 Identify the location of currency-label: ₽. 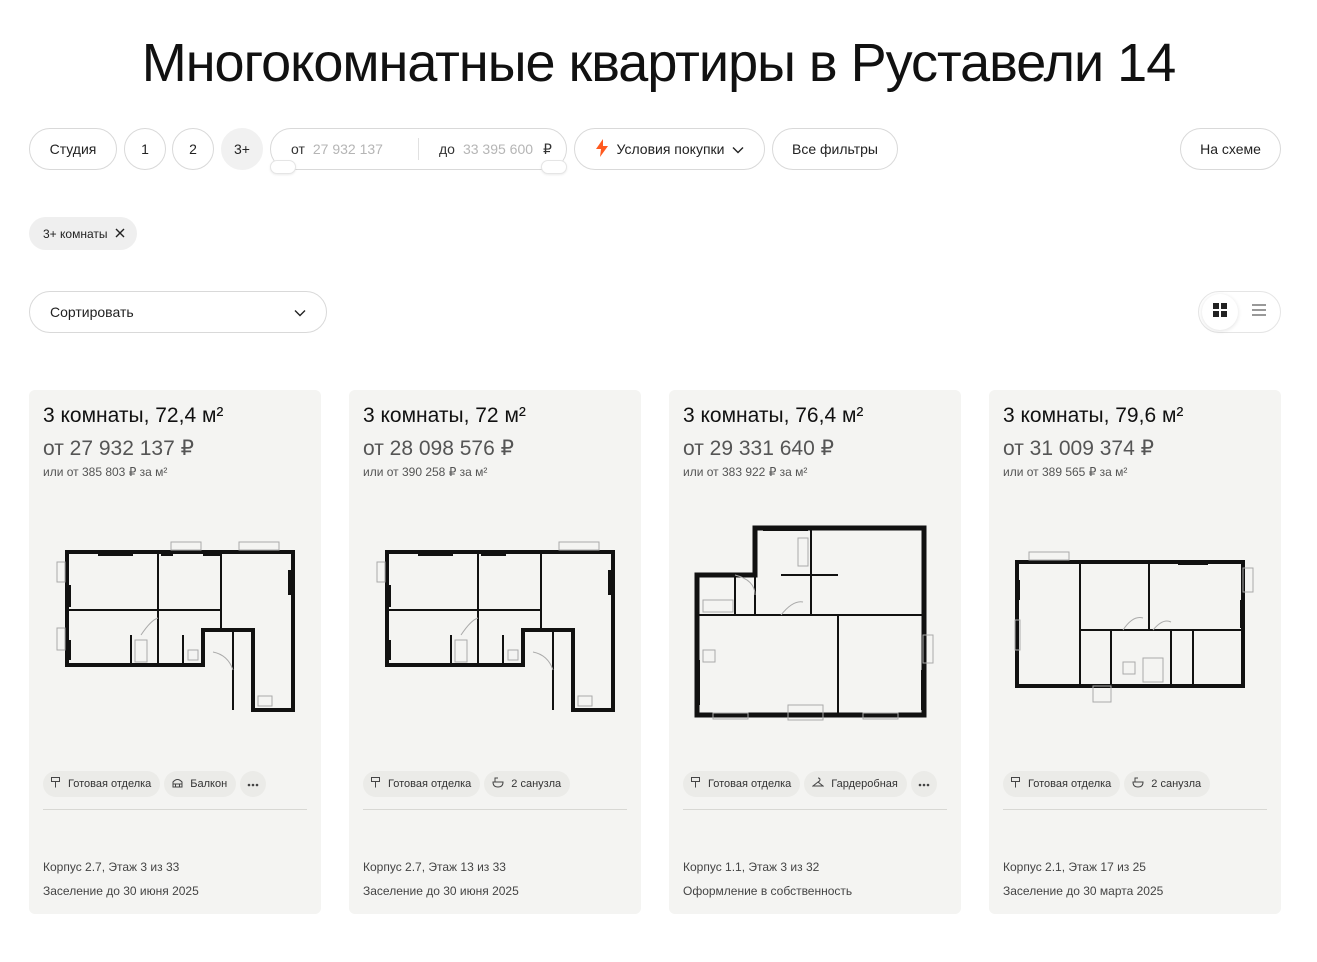
(547, 148).